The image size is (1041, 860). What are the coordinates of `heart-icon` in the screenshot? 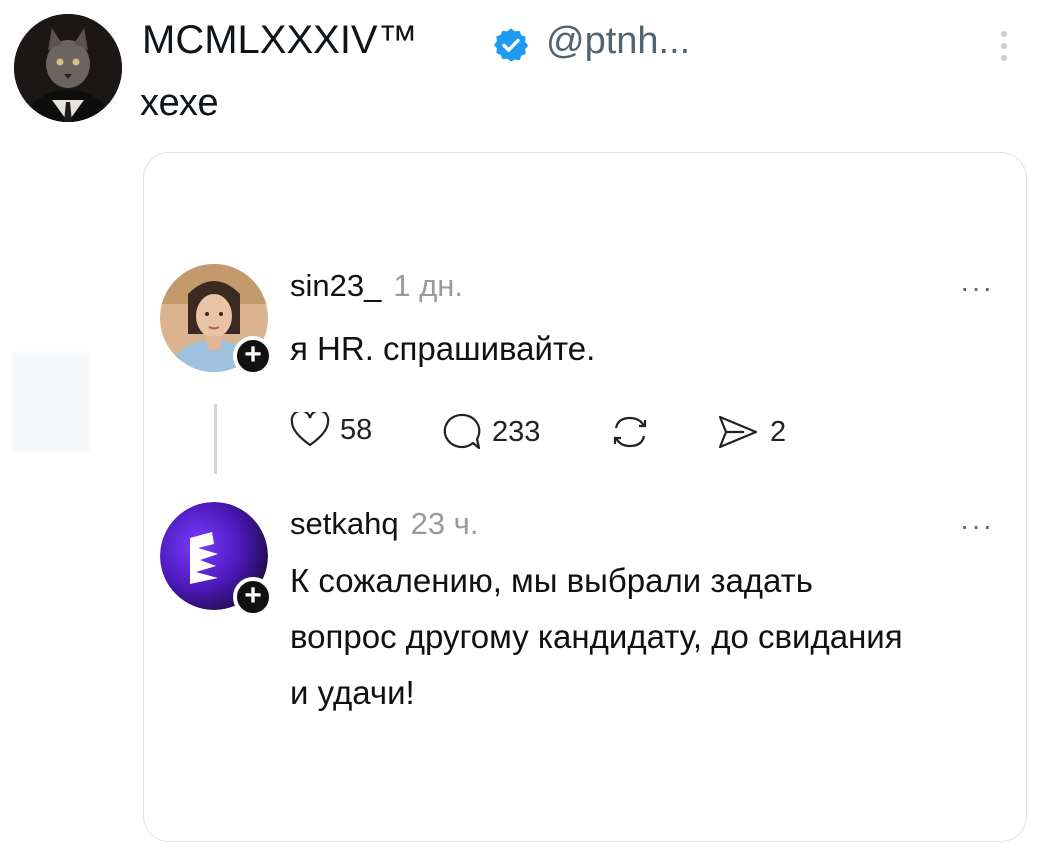 It's located at (310, 429).